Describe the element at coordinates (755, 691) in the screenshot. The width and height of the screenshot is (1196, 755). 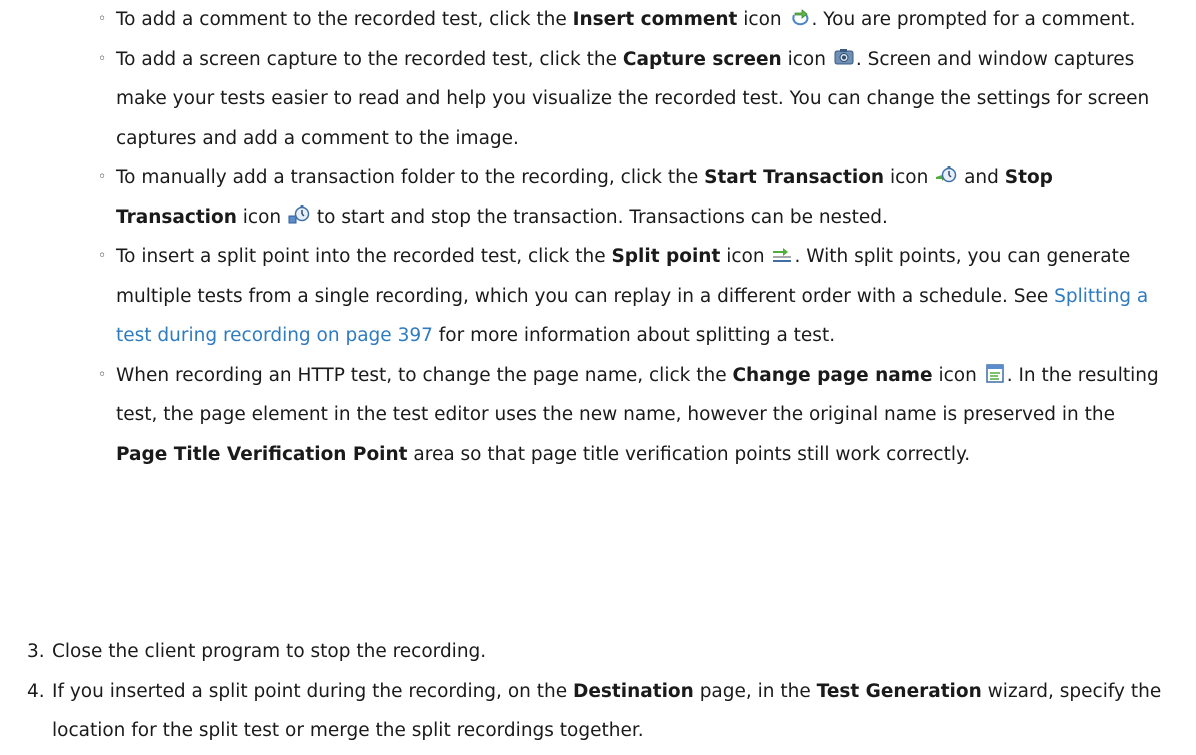
I see `text: page, in the` at that location.